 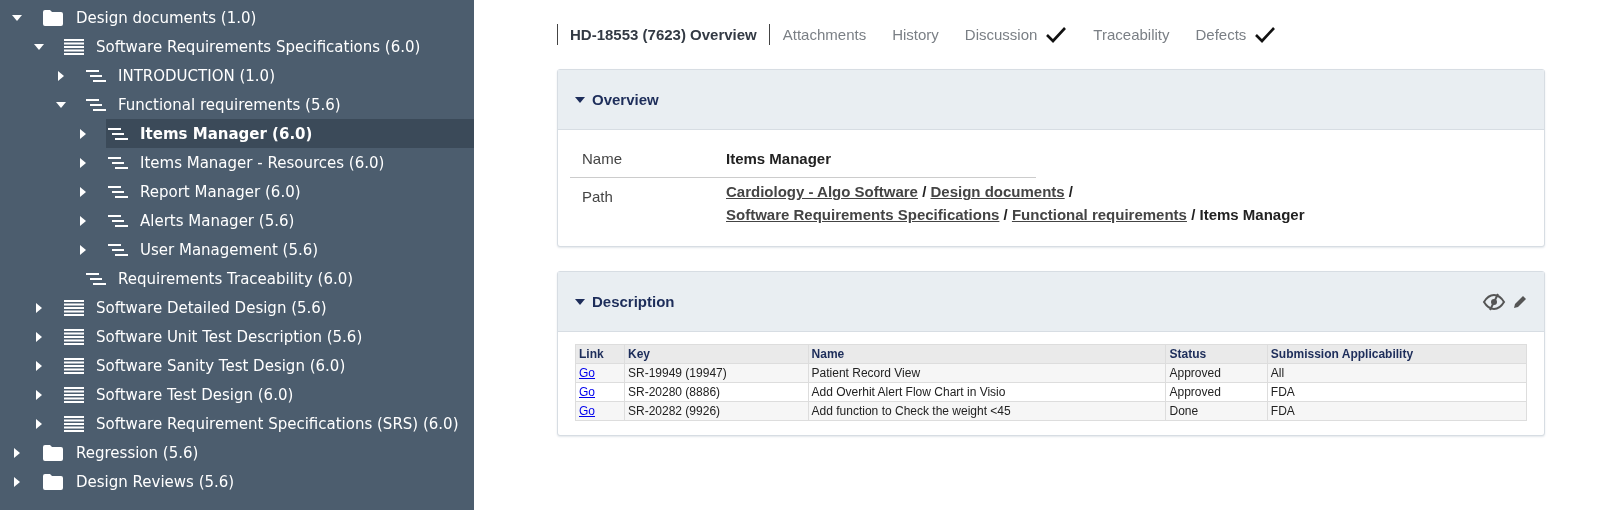 What do you see at coordinates (257, 481) in the screenshot?
I see `tree-item: Design Reviews (5.6)` at bounding box center [257, 481].